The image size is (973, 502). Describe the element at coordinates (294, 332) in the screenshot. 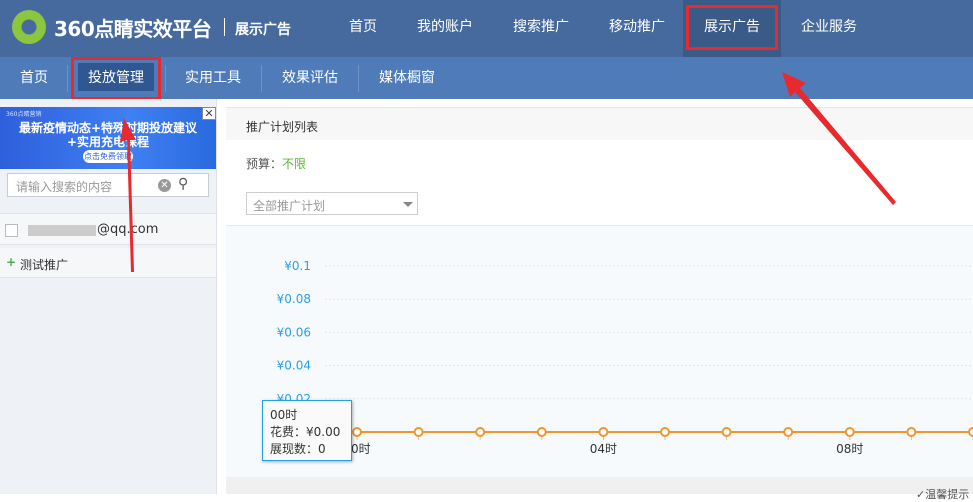

I see `y-tick-label: ¥0.06` at that location.